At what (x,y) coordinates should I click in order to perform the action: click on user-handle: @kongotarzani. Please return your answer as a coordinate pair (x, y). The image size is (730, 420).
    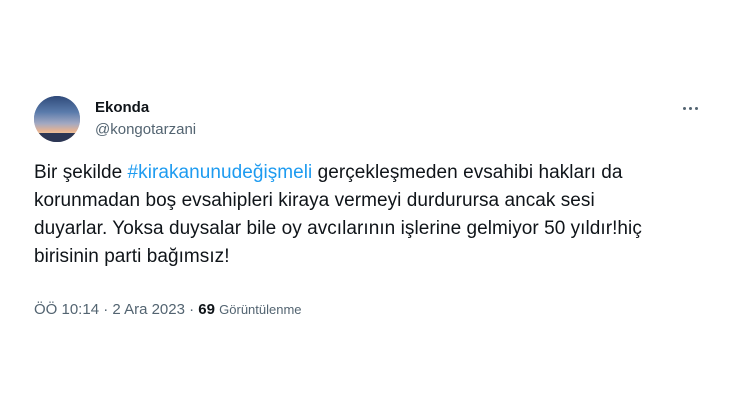
    Looking at the image, I should click on (145, 130).